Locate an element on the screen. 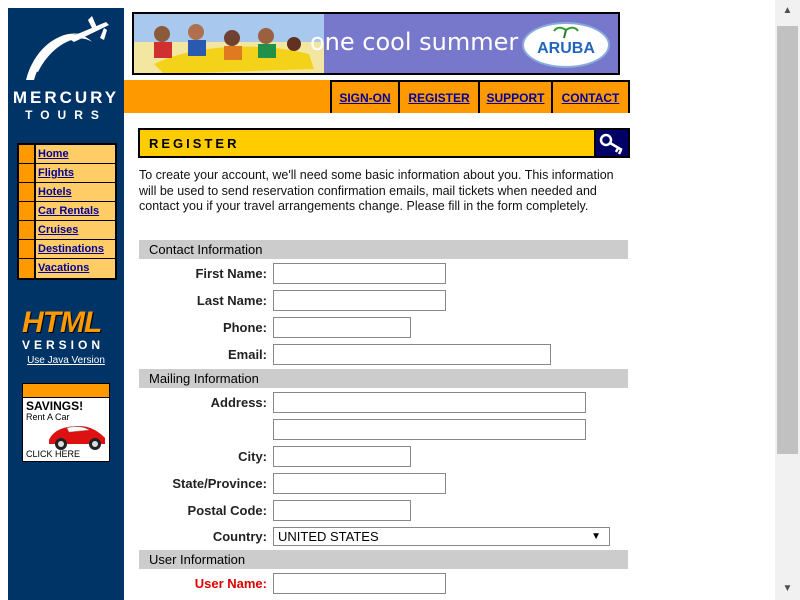 This screenshot has height=600, width=800. use-java-version-link: Use Java Version is located at coordinates (66, 360).